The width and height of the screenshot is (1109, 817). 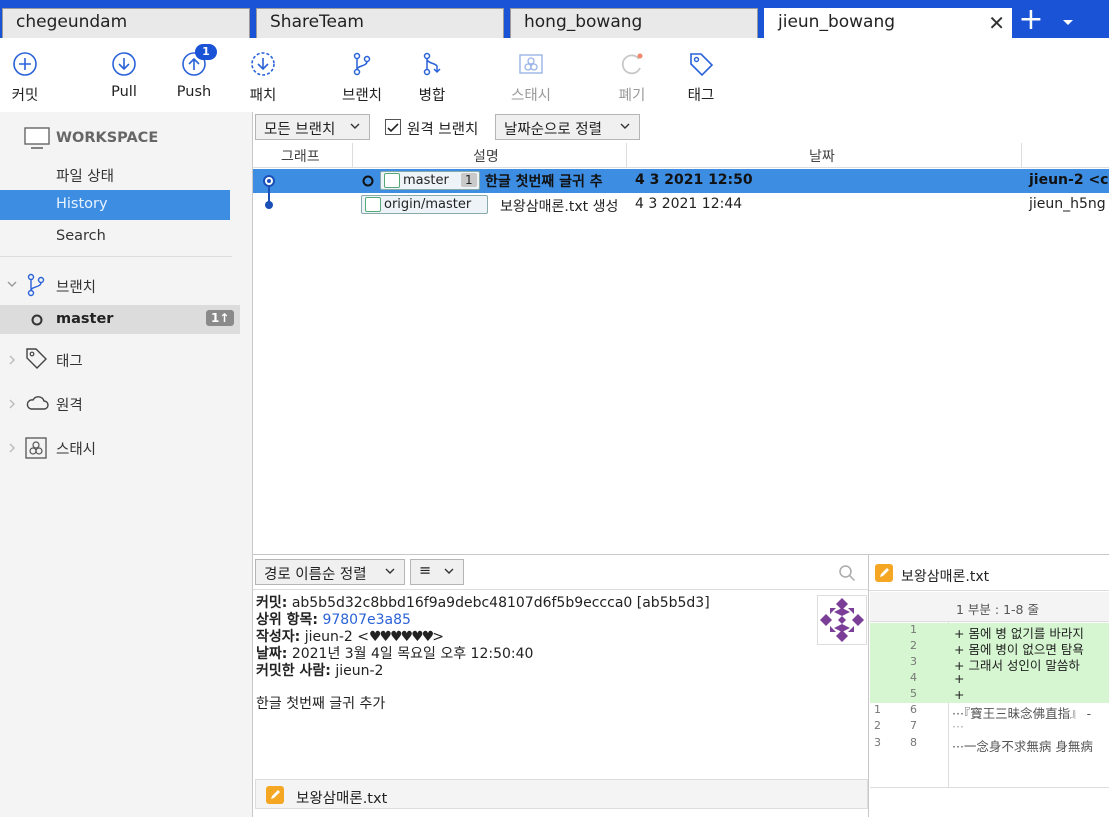 I want to click on hunk-header: 1 부분 : 1-8 줄, so click(x=989, y=607).